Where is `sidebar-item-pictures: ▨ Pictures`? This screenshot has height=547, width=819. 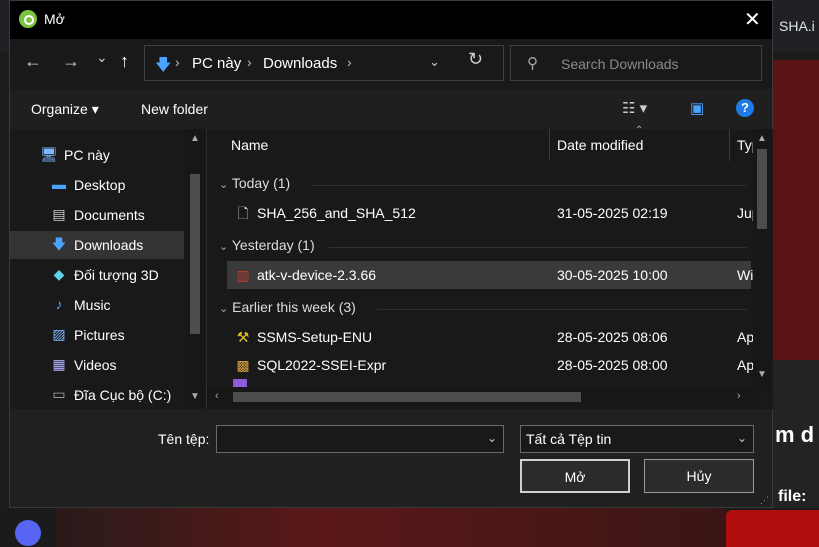
sidebar-item-pictures: ▨ Pictures is located at coordinates (97, 335).